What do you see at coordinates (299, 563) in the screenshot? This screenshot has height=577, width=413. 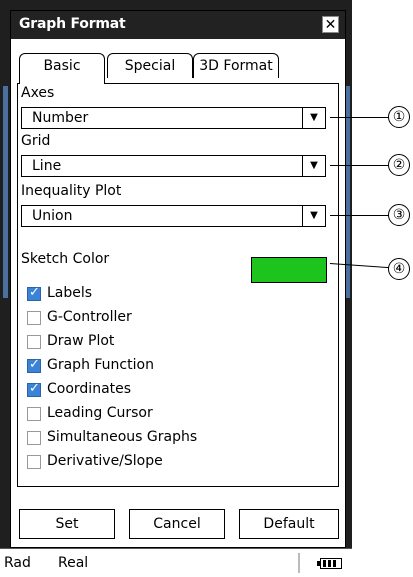 I see `status-divider` at bounding box center [299, 563].